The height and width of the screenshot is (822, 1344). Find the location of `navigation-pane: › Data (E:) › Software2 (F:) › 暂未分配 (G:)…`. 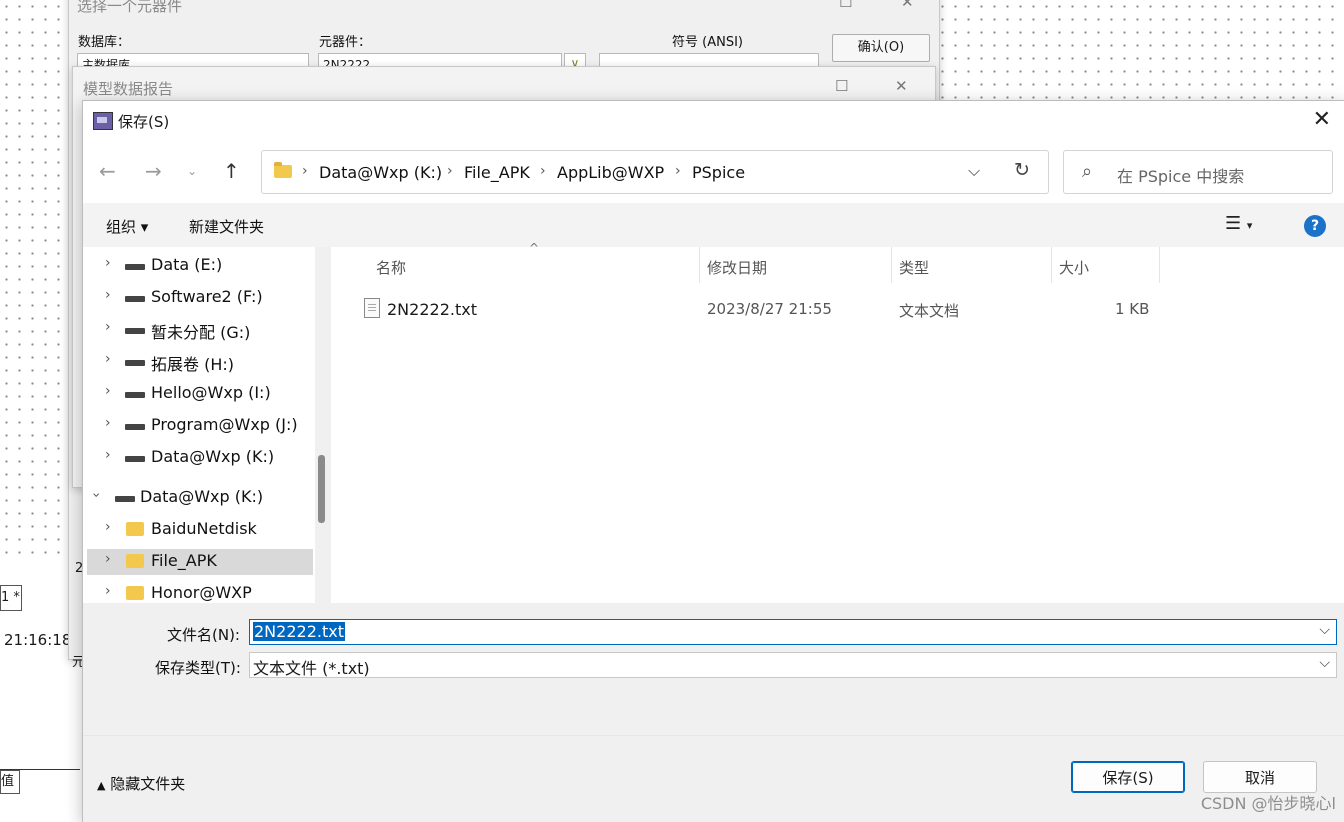

navigation-pane: › Data (E:) › Software2 (F:) › 暂未分配 (G:)… is located at coordinates (198, 425).